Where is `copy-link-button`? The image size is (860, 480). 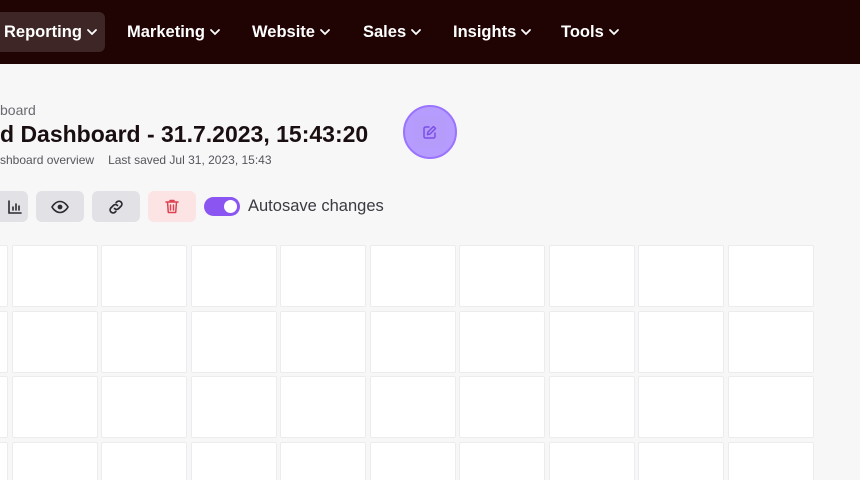
copy-link-button is located at coordinates (116, 206).